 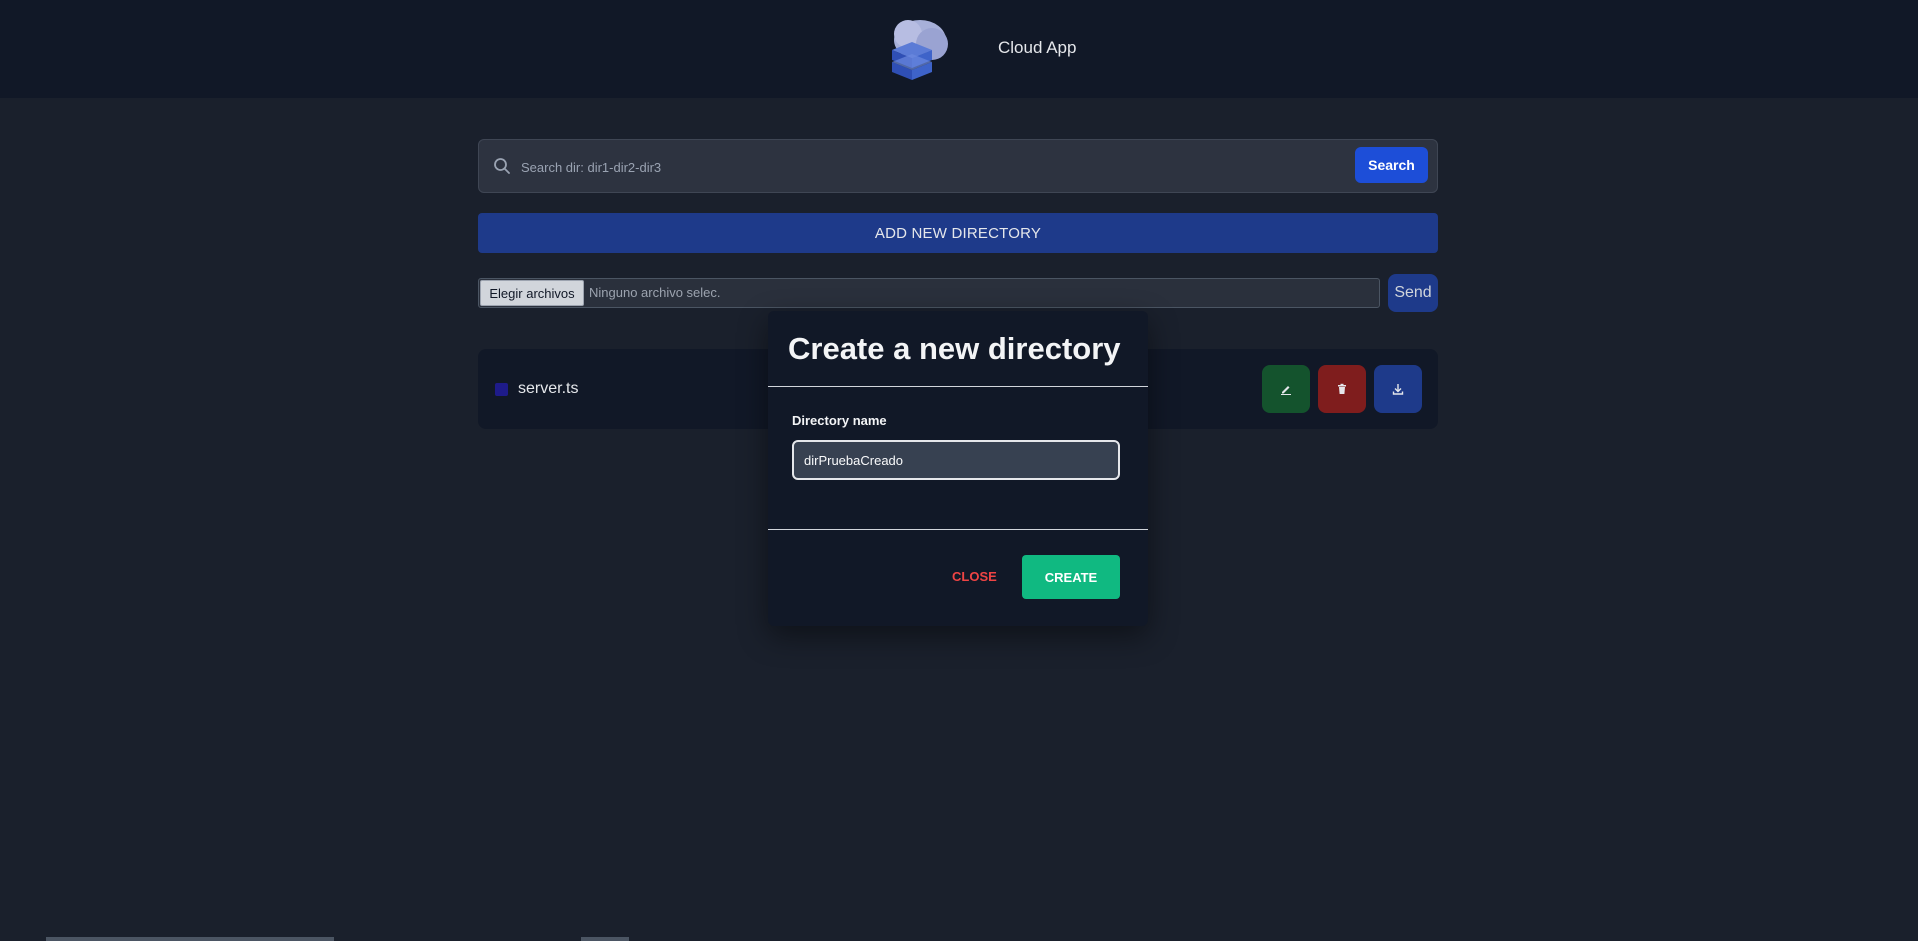 What do you see at coordinates (548, 389) in the screenshot?
I see `file-name: server.ts` at bounding box center [548, 389].